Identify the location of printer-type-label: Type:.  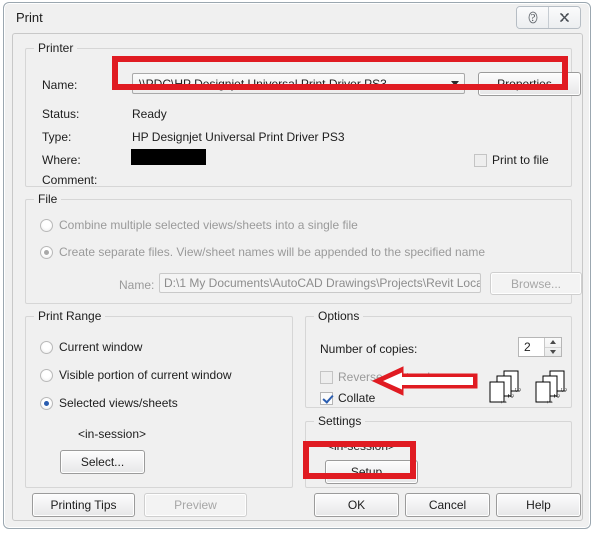
(57, 137).